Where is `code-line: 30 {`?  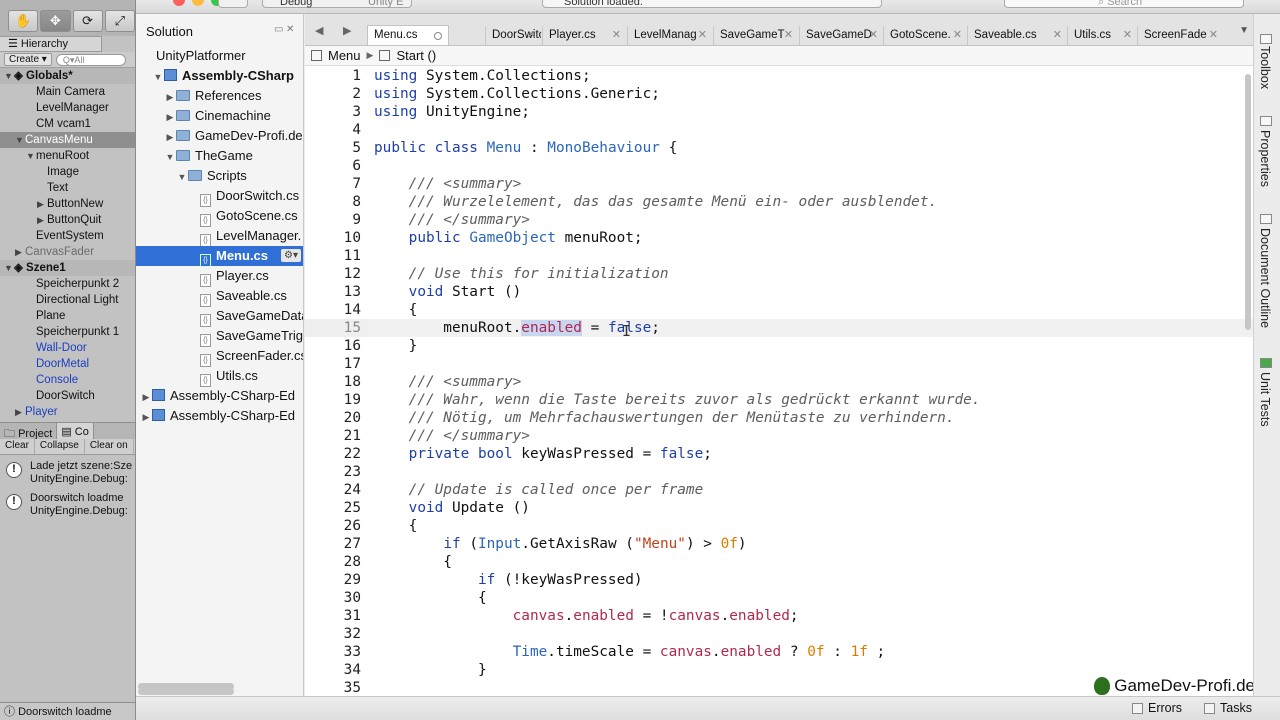 code-line: 30 { is located at coordinates (779, 598).